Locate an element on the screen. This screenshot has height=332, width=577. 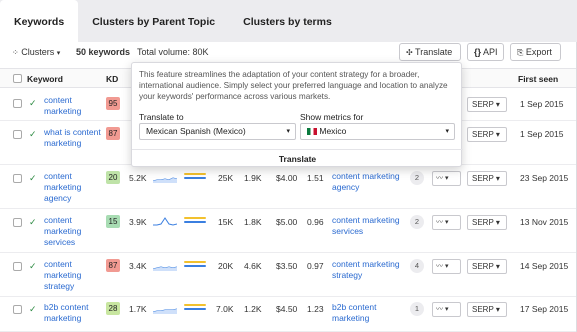
clicks-value: 1.9K is located at coordinates (253, 178).